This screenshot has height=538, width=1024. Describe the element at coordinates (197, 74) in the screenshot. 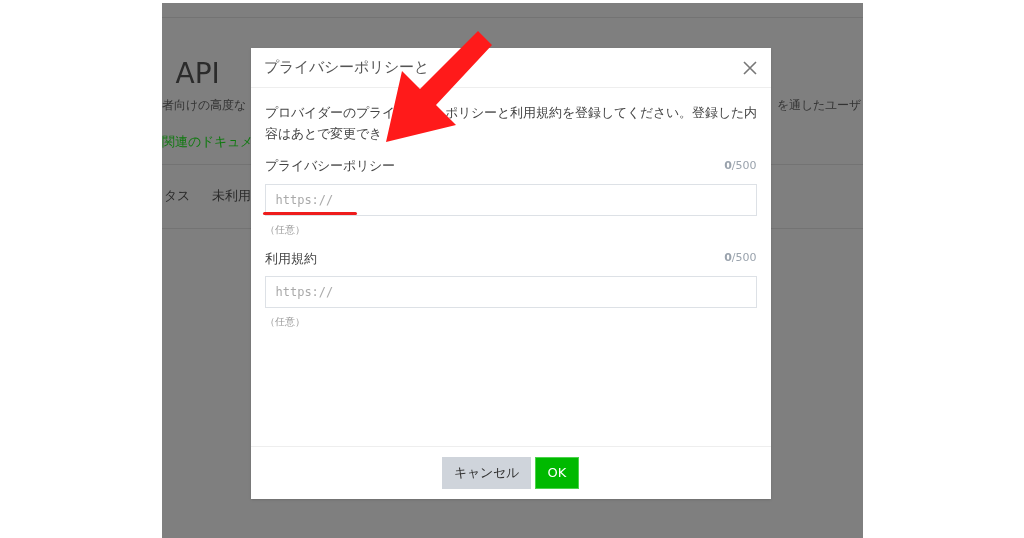

I see `page-title: API` at that location.